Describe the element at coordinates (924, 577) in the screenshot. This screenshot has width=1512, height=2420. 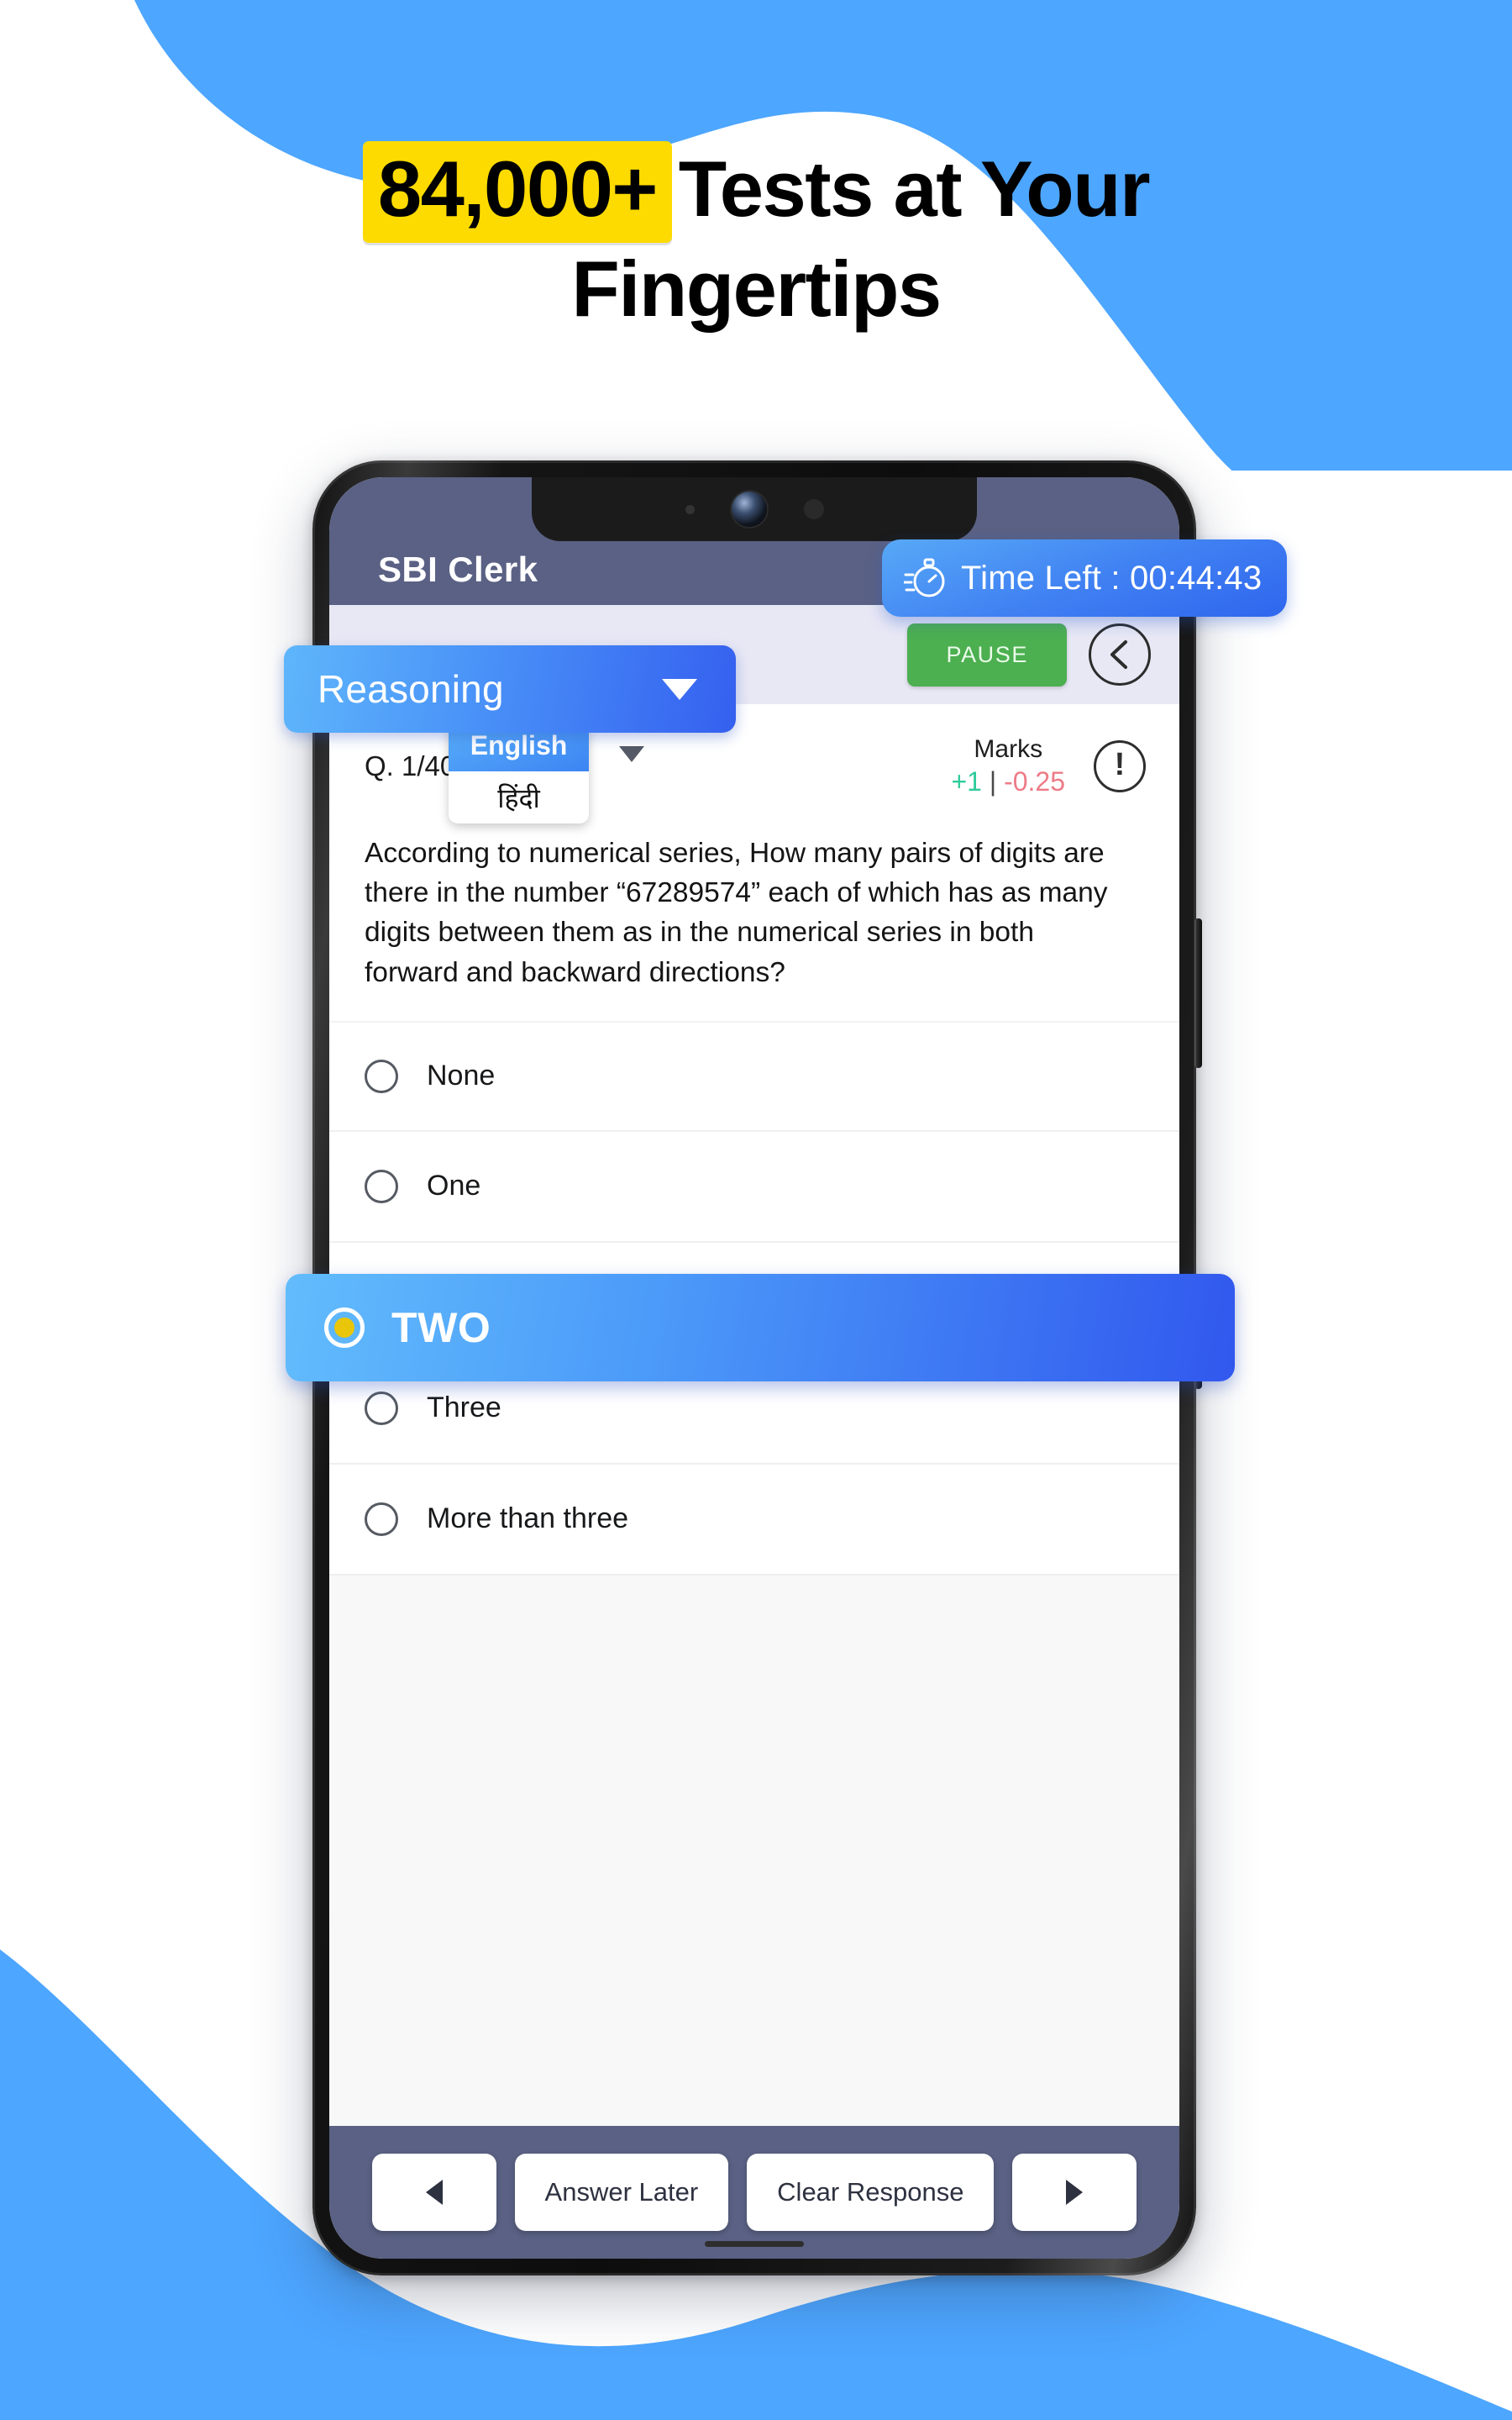
I see `stopwatch-icon` at that location.